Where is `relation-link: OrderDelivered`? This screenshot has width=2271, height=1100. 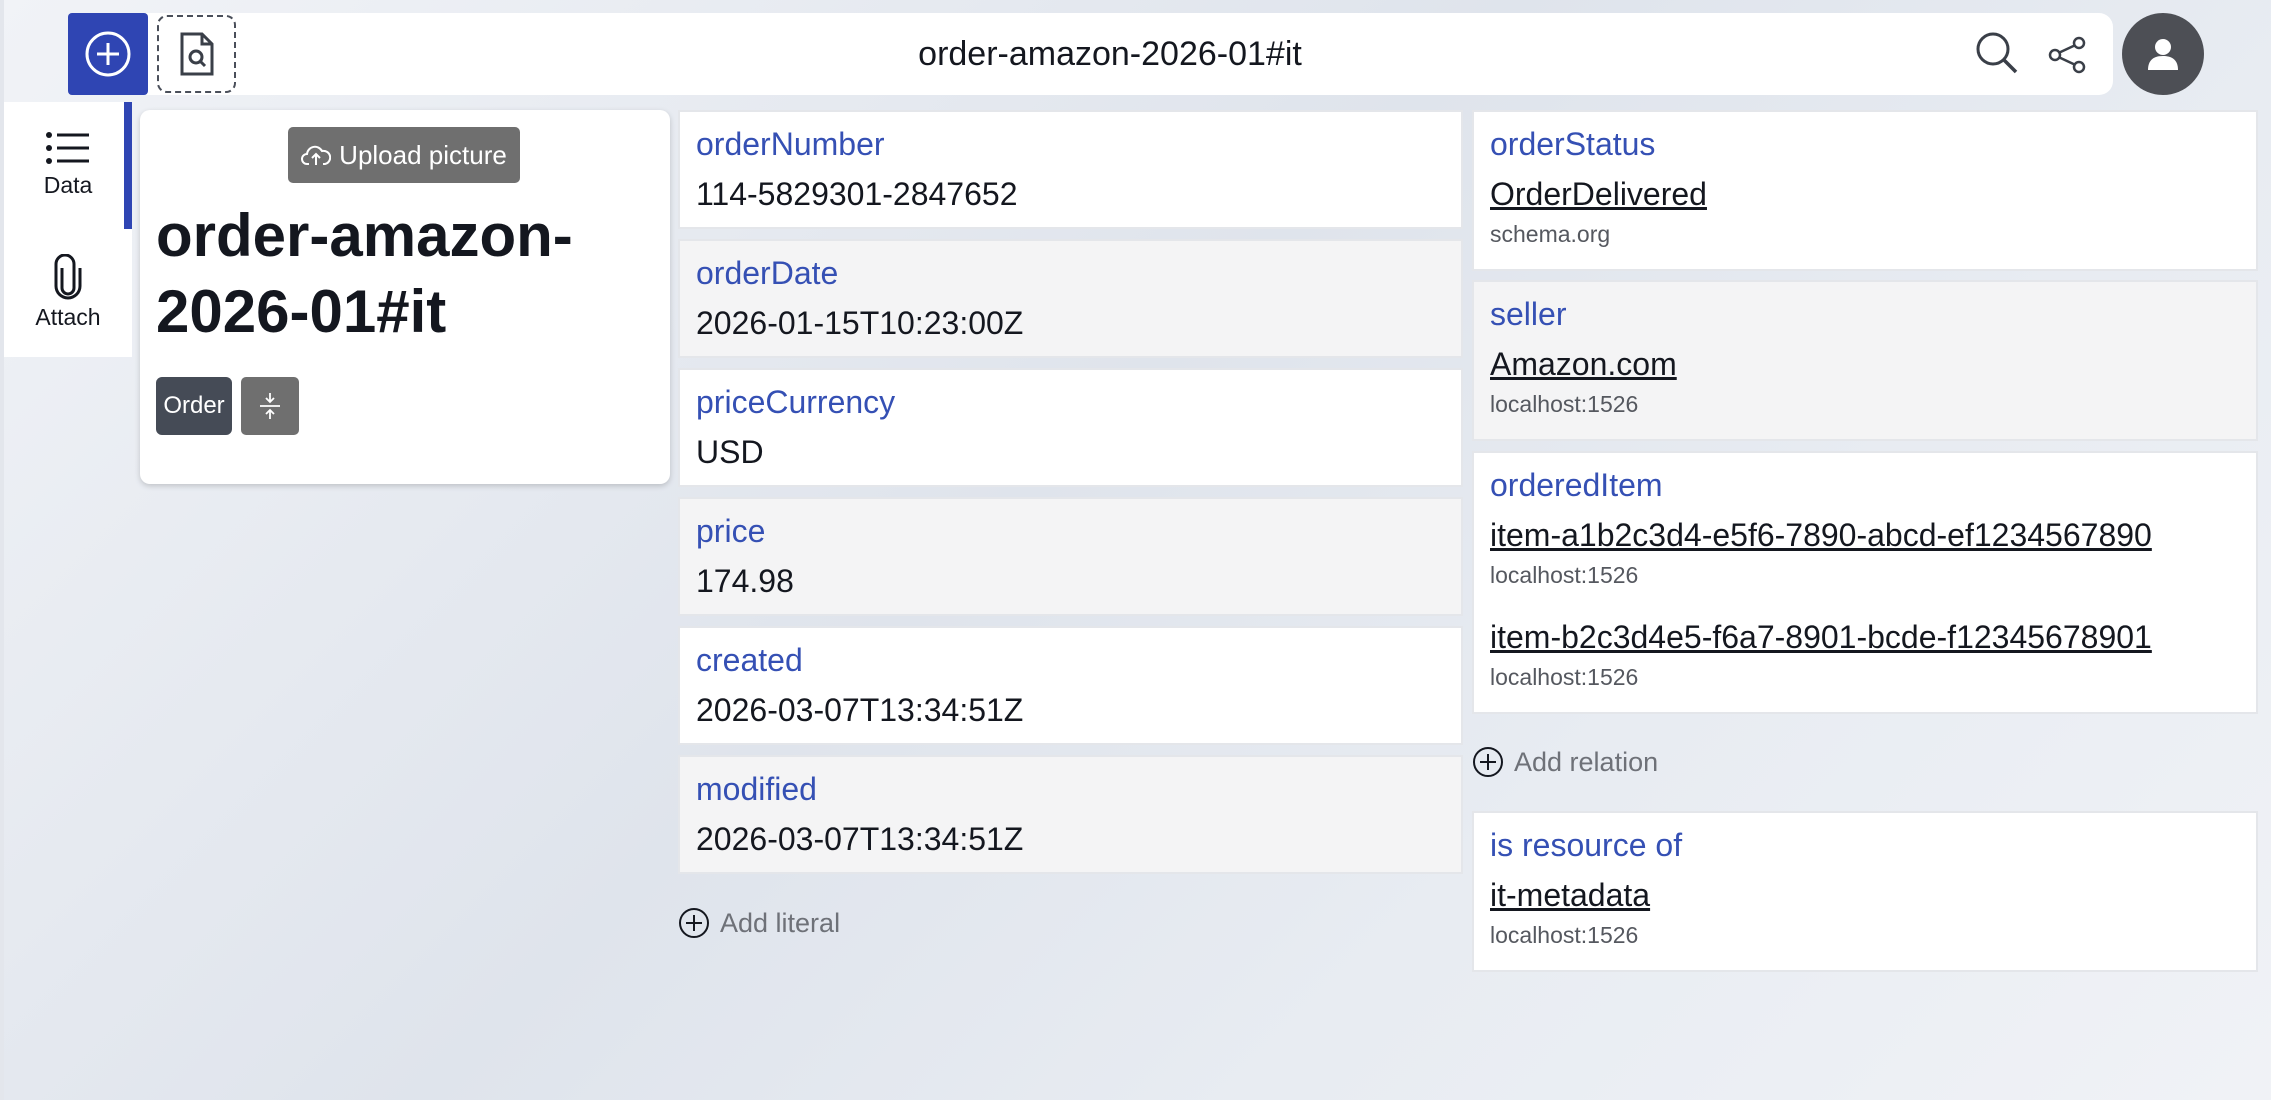
relation-link: OrderDelivered is located at coordinates (1598, 194).